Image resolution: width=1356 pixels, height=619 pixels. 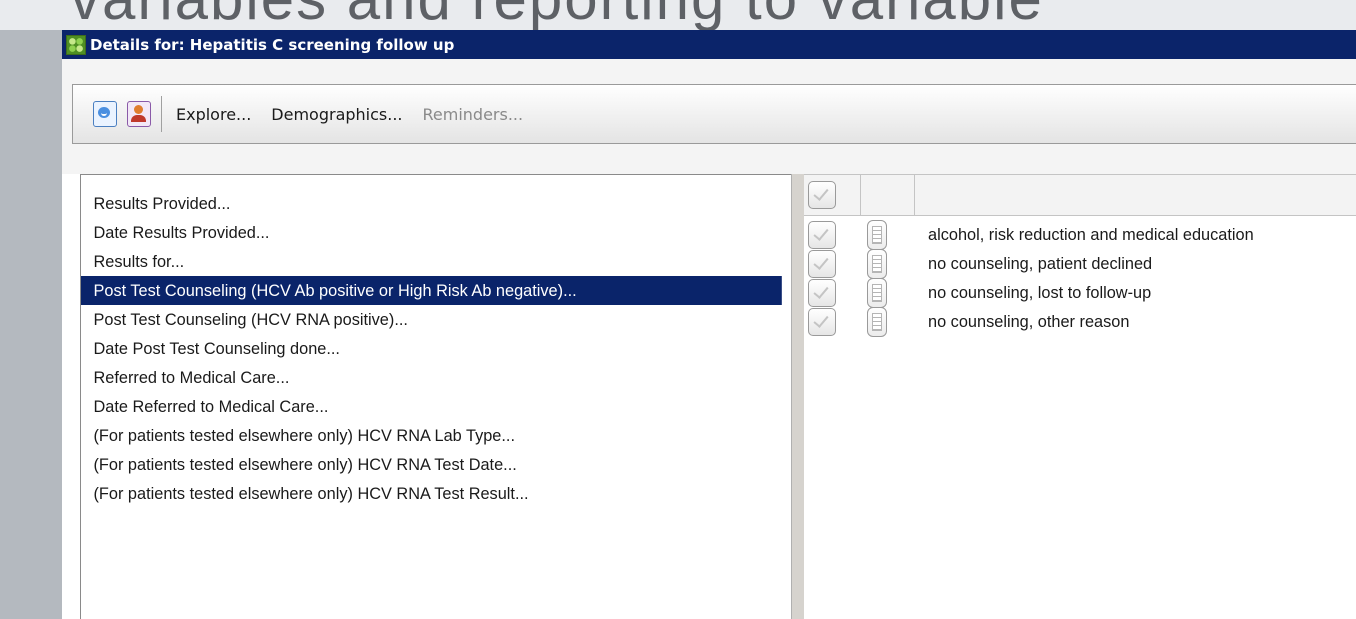 What do you see at coordinates (105, 114) in the screenshot?
I see `chart-icon` at bounding box center [105, 114].